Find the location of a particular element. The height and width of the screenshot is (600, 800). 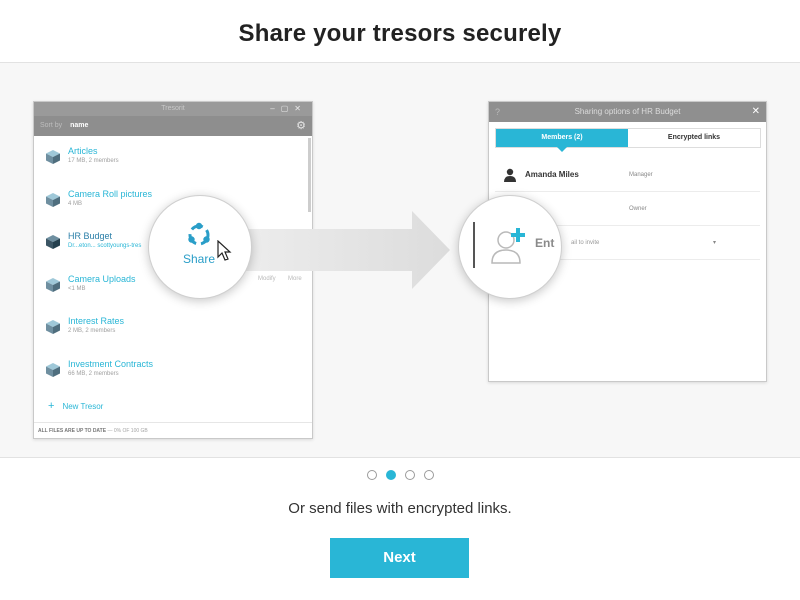

chevron-down-icon: ▾ is located at coordinates (714, 243).